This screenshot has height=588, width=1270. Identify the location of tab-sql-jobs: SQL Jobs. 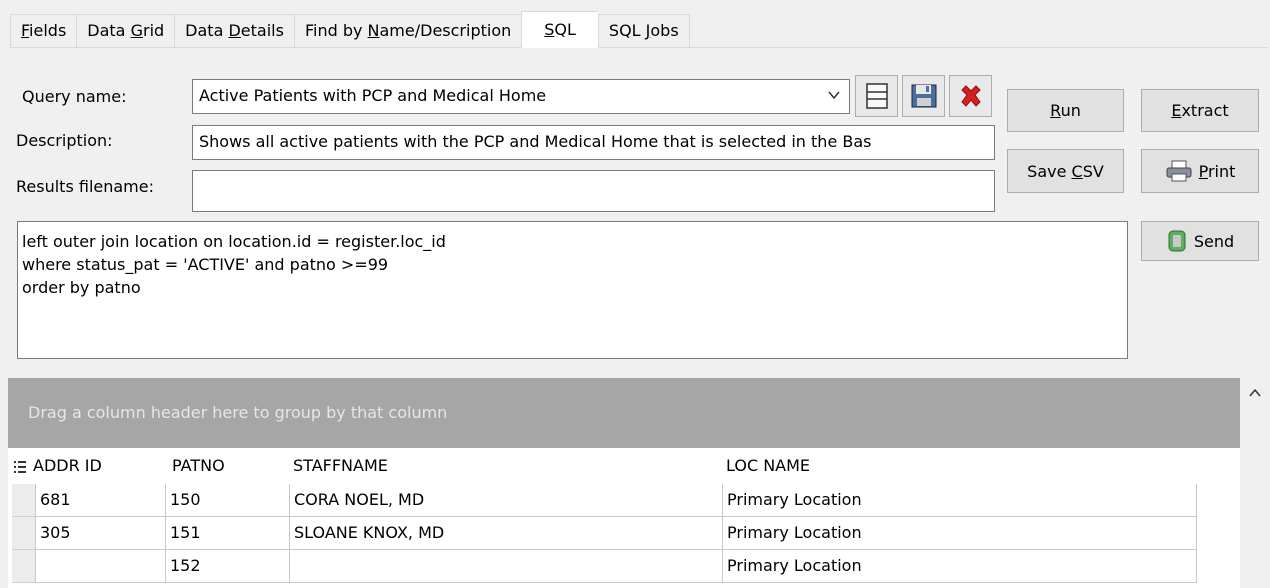
(643, 31).